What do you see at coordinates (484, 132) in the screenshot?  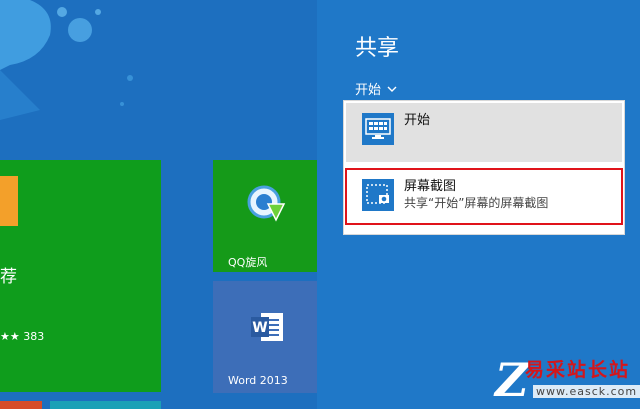 I see `share-option-start: 开始` at bounding box center [484, 132].